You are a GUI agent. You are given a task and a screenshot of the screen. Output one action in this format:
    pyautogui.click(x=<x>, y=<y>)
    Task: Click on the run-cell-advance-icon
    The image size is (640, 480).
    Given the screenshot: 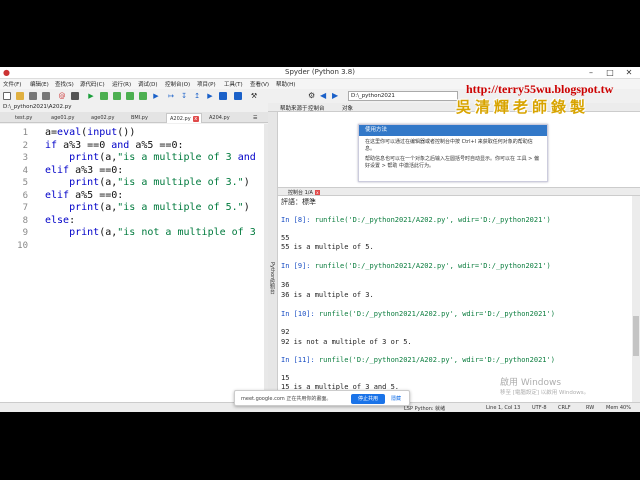 What is the action you would take?
    pyautogui.click(x=117, y=96)
    